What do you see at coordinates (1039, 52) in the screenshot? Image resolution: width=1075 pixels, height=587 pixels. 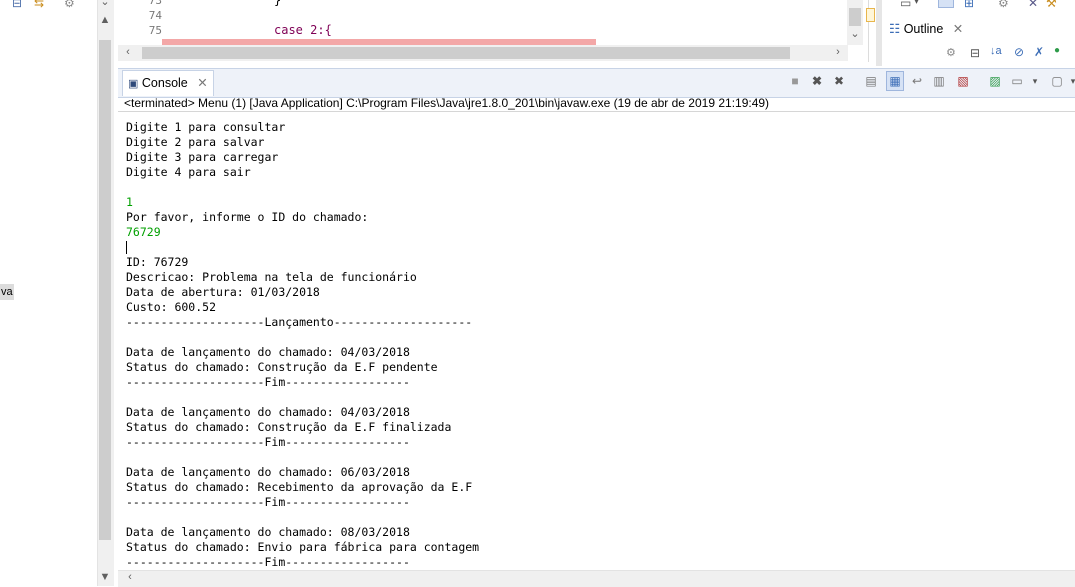 I see `hide-static-icon: ✗` at bounding box center [1039, 52].